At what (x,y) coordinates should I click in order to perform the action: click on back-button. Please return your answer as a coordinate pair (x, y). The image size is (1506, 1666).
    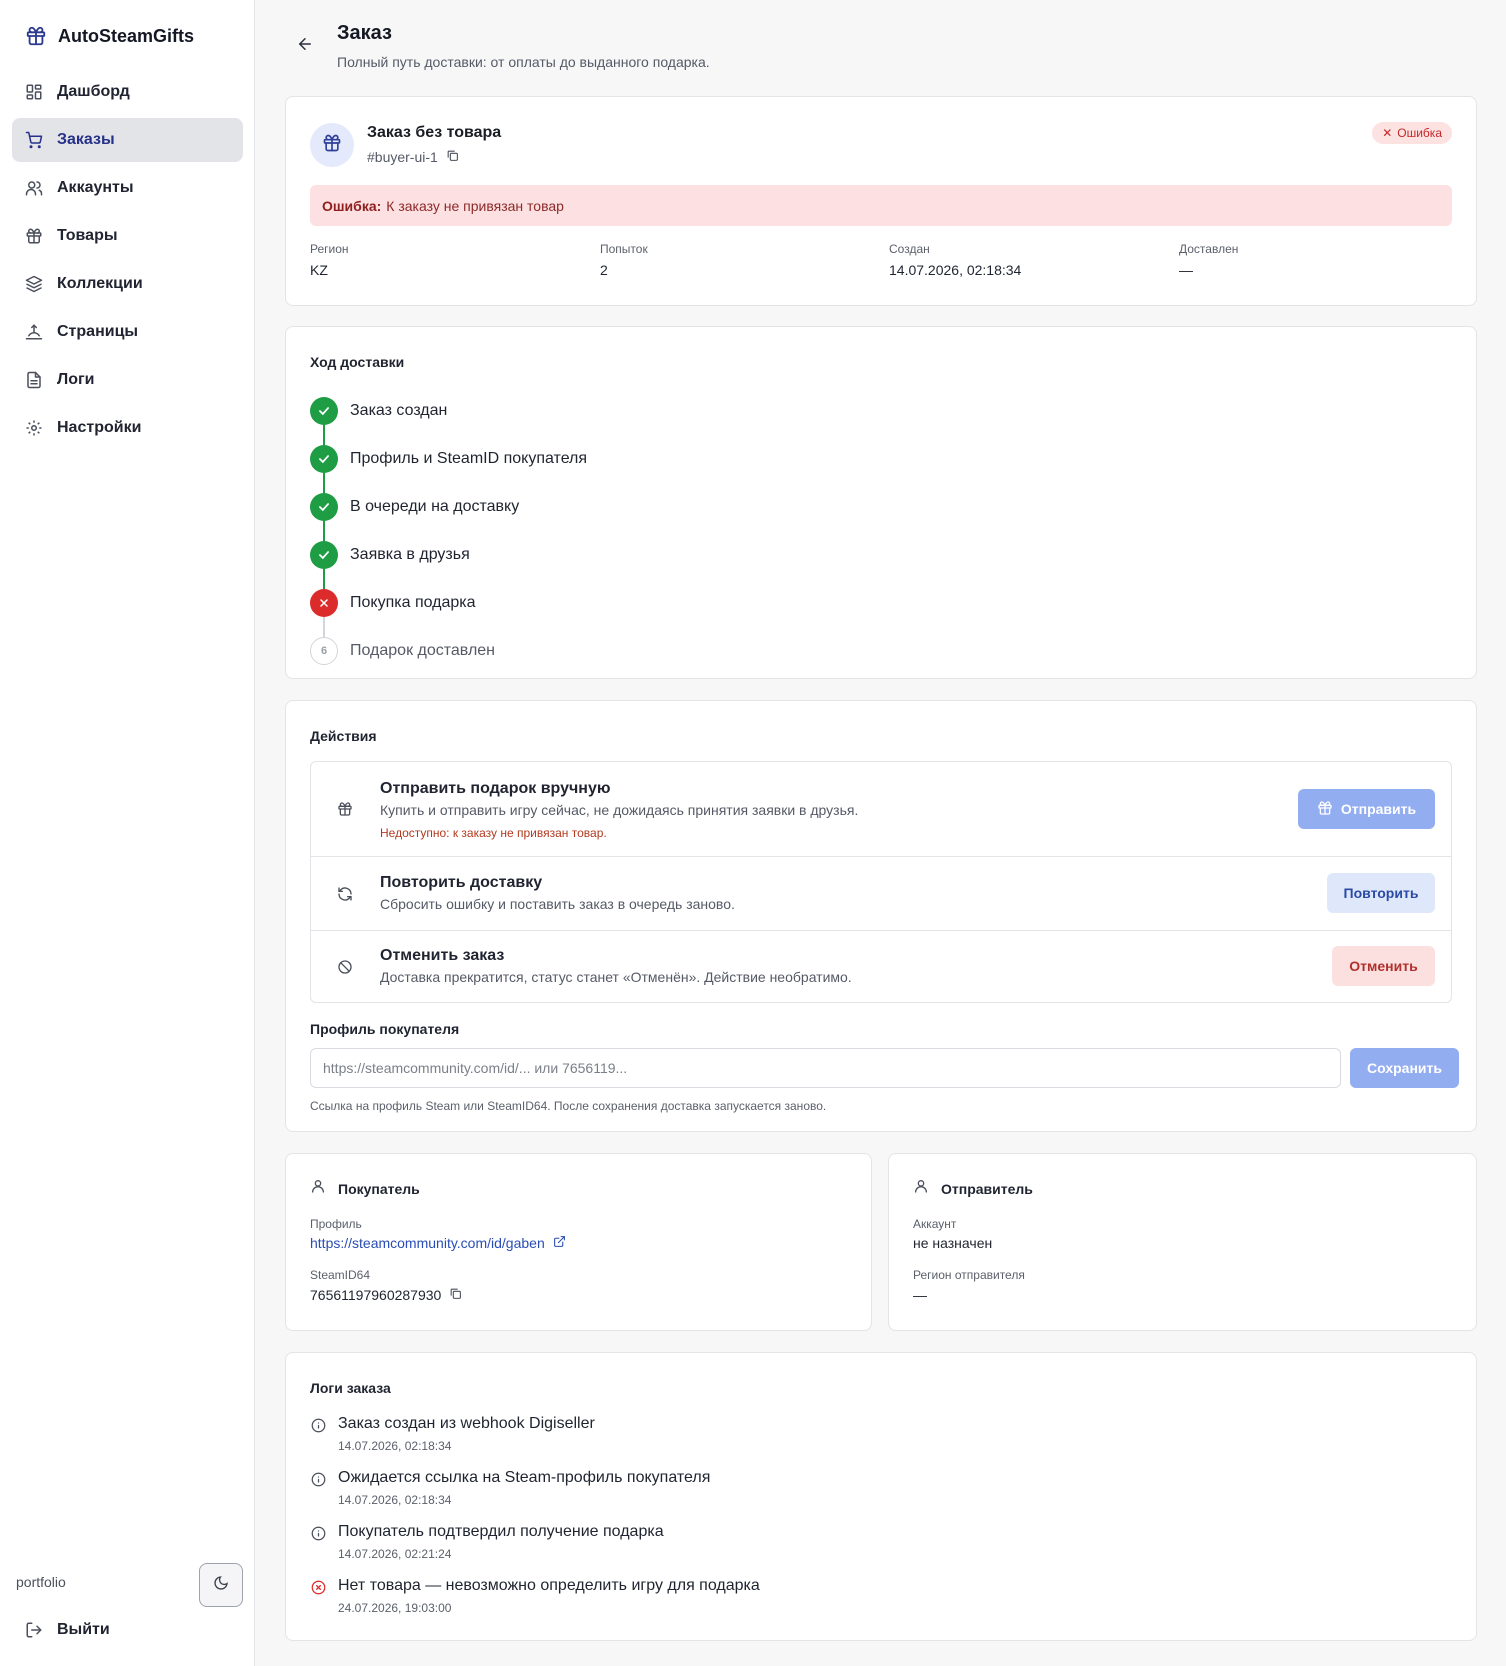
    Looking at the image, I should click on (305, 46).